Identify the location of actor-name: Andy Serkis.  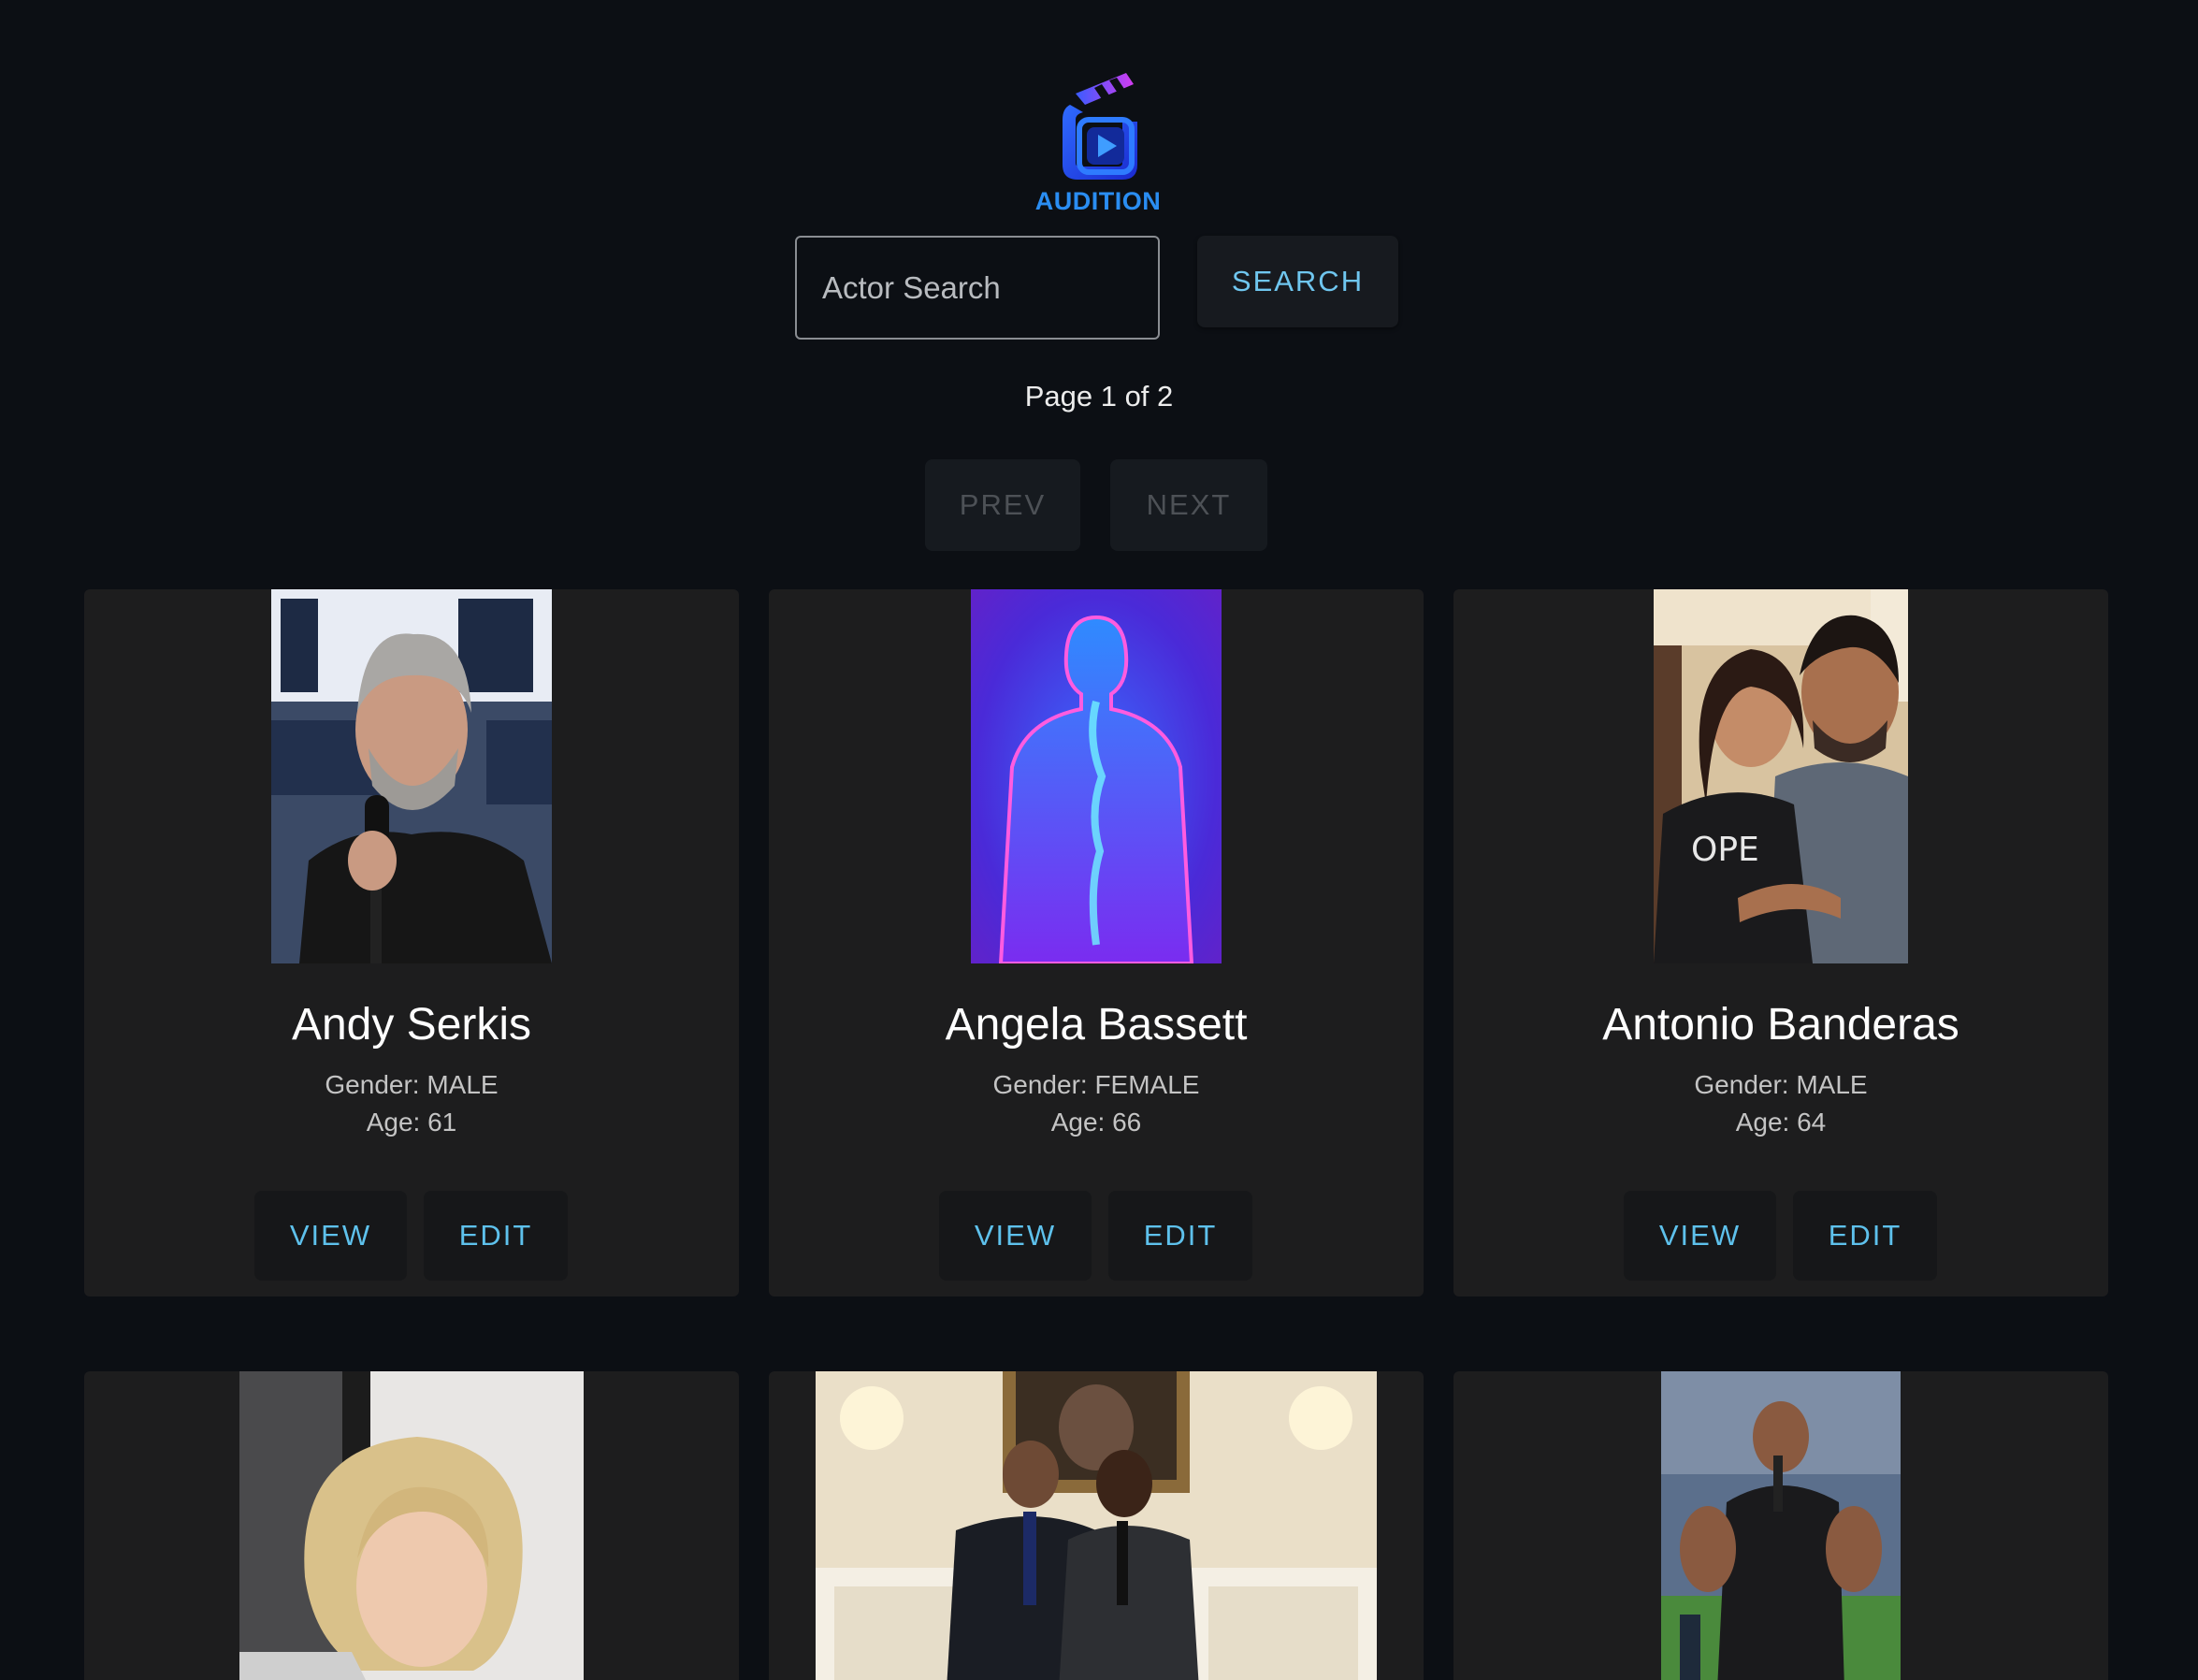
(411, 1025).